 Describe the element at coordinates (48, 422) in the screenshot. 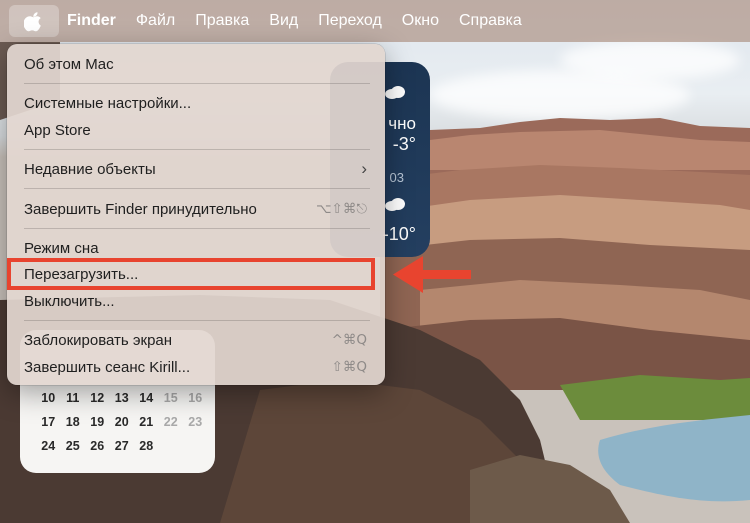

I see `calendar-day: 17` at that location.